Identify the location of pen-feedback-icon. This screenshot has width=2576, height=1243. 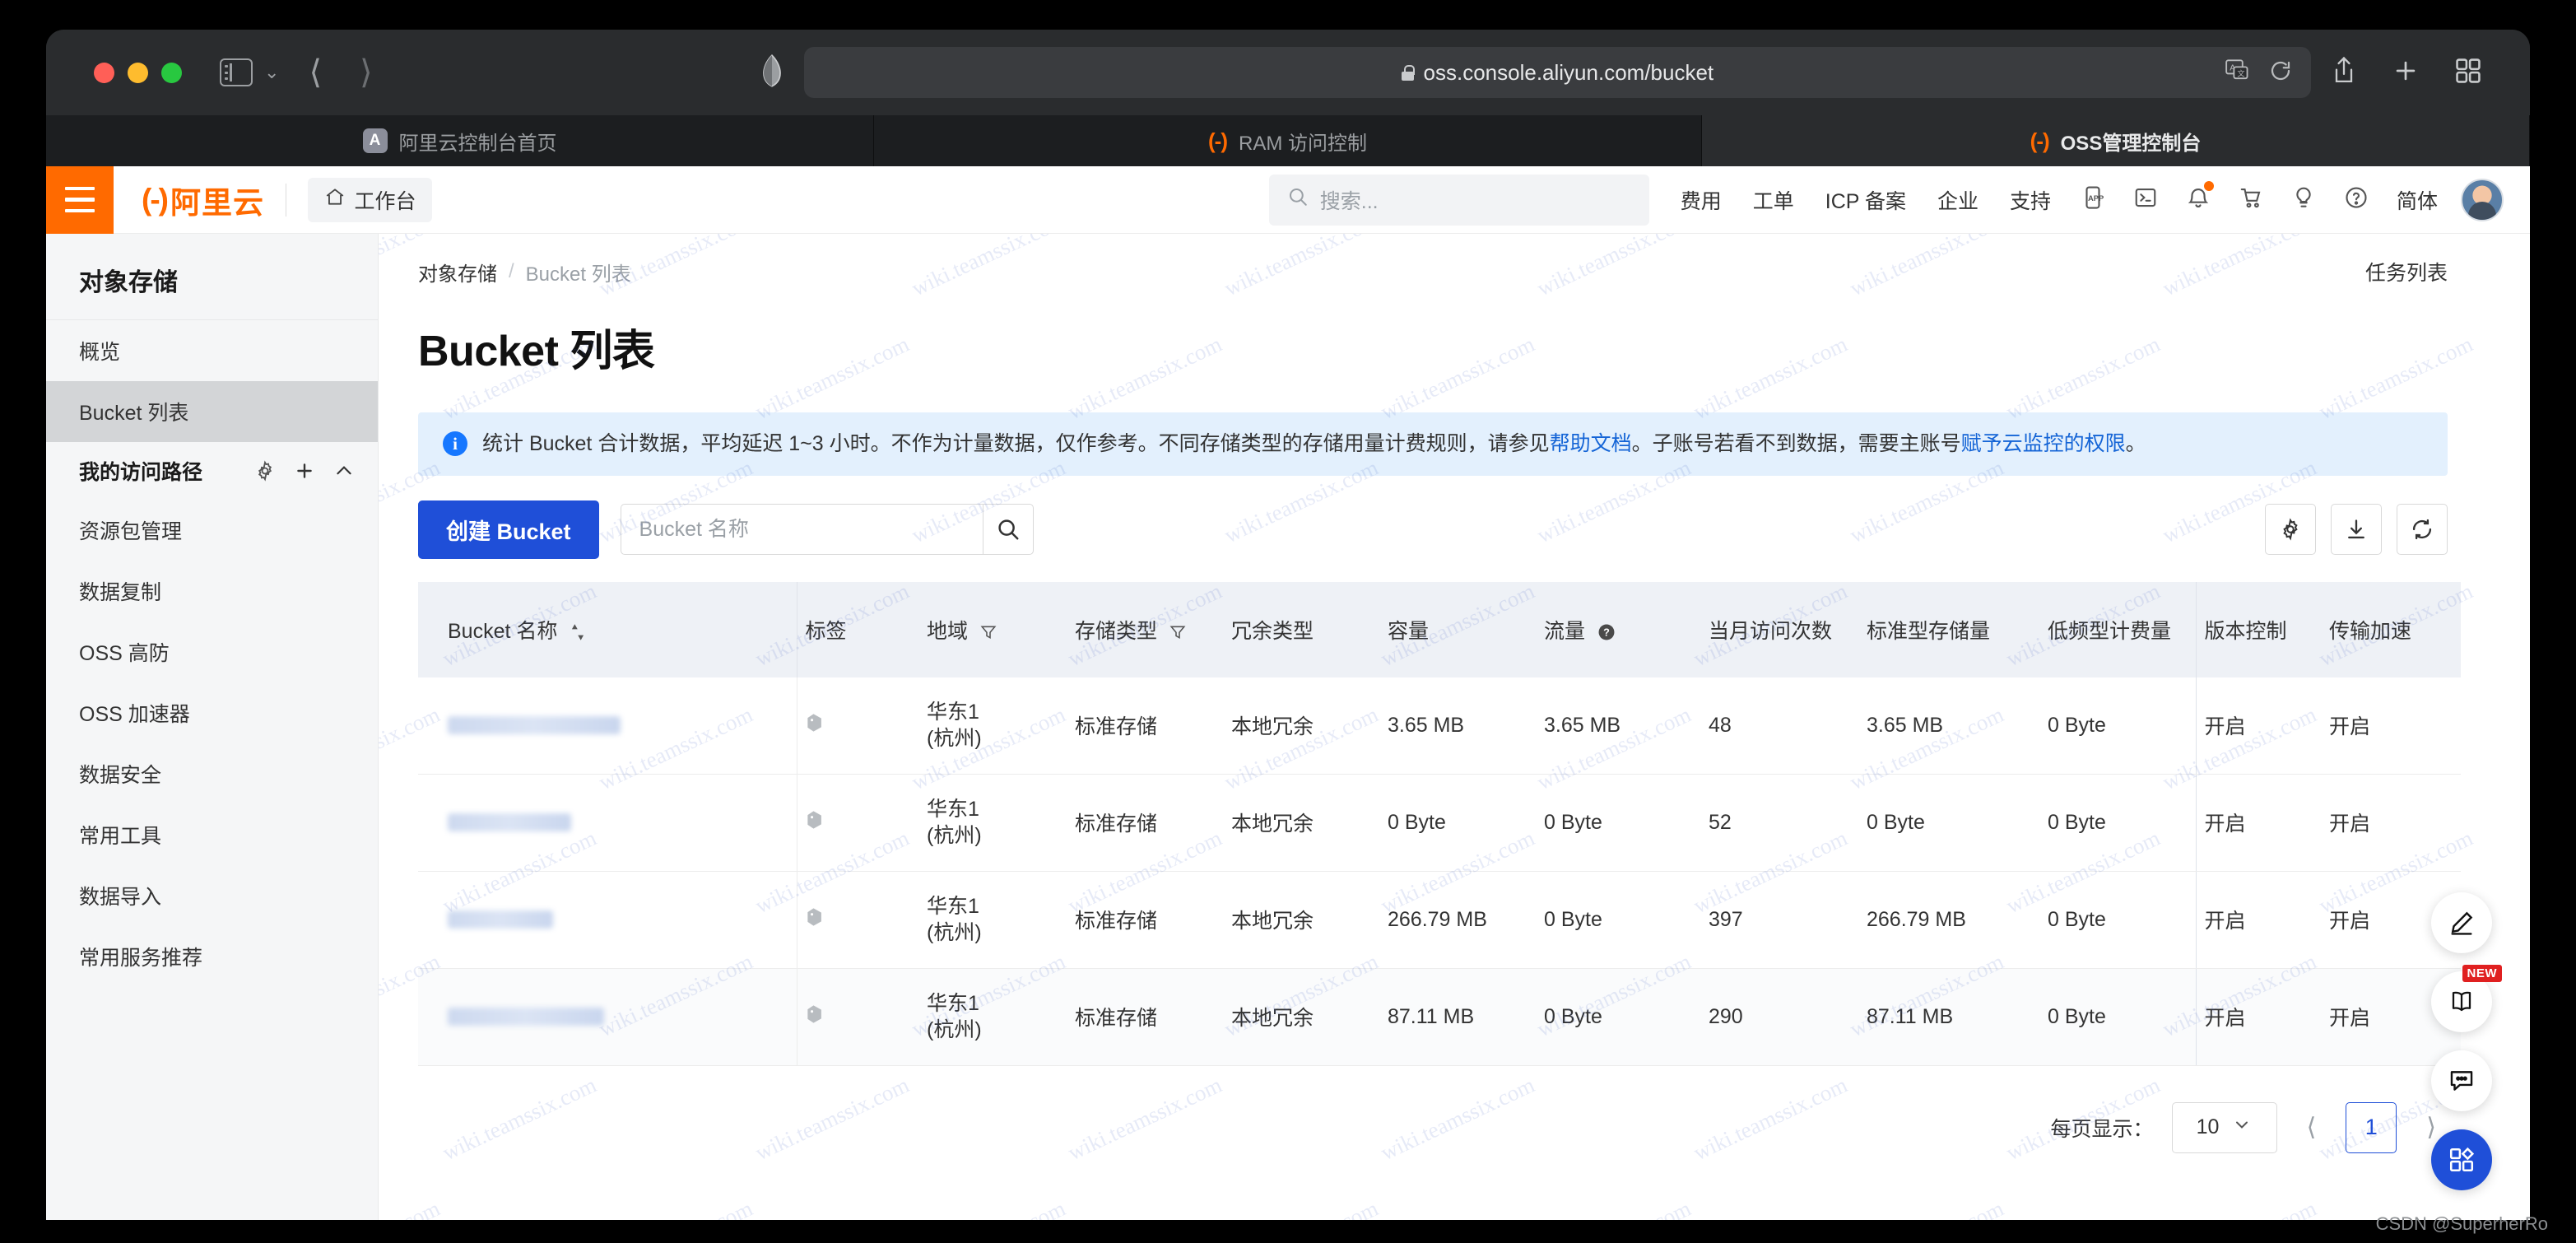
(2461, 922).